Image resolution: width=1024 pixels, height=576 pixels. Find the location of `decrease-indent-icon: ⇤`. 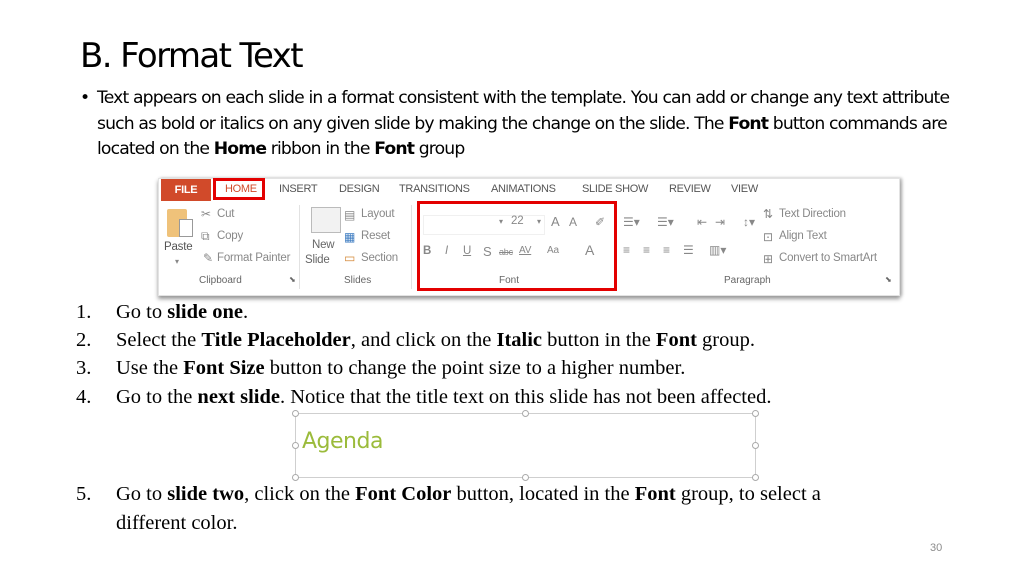

decrease-indent-icon: ⇤ is located at coordinates (702, 222).